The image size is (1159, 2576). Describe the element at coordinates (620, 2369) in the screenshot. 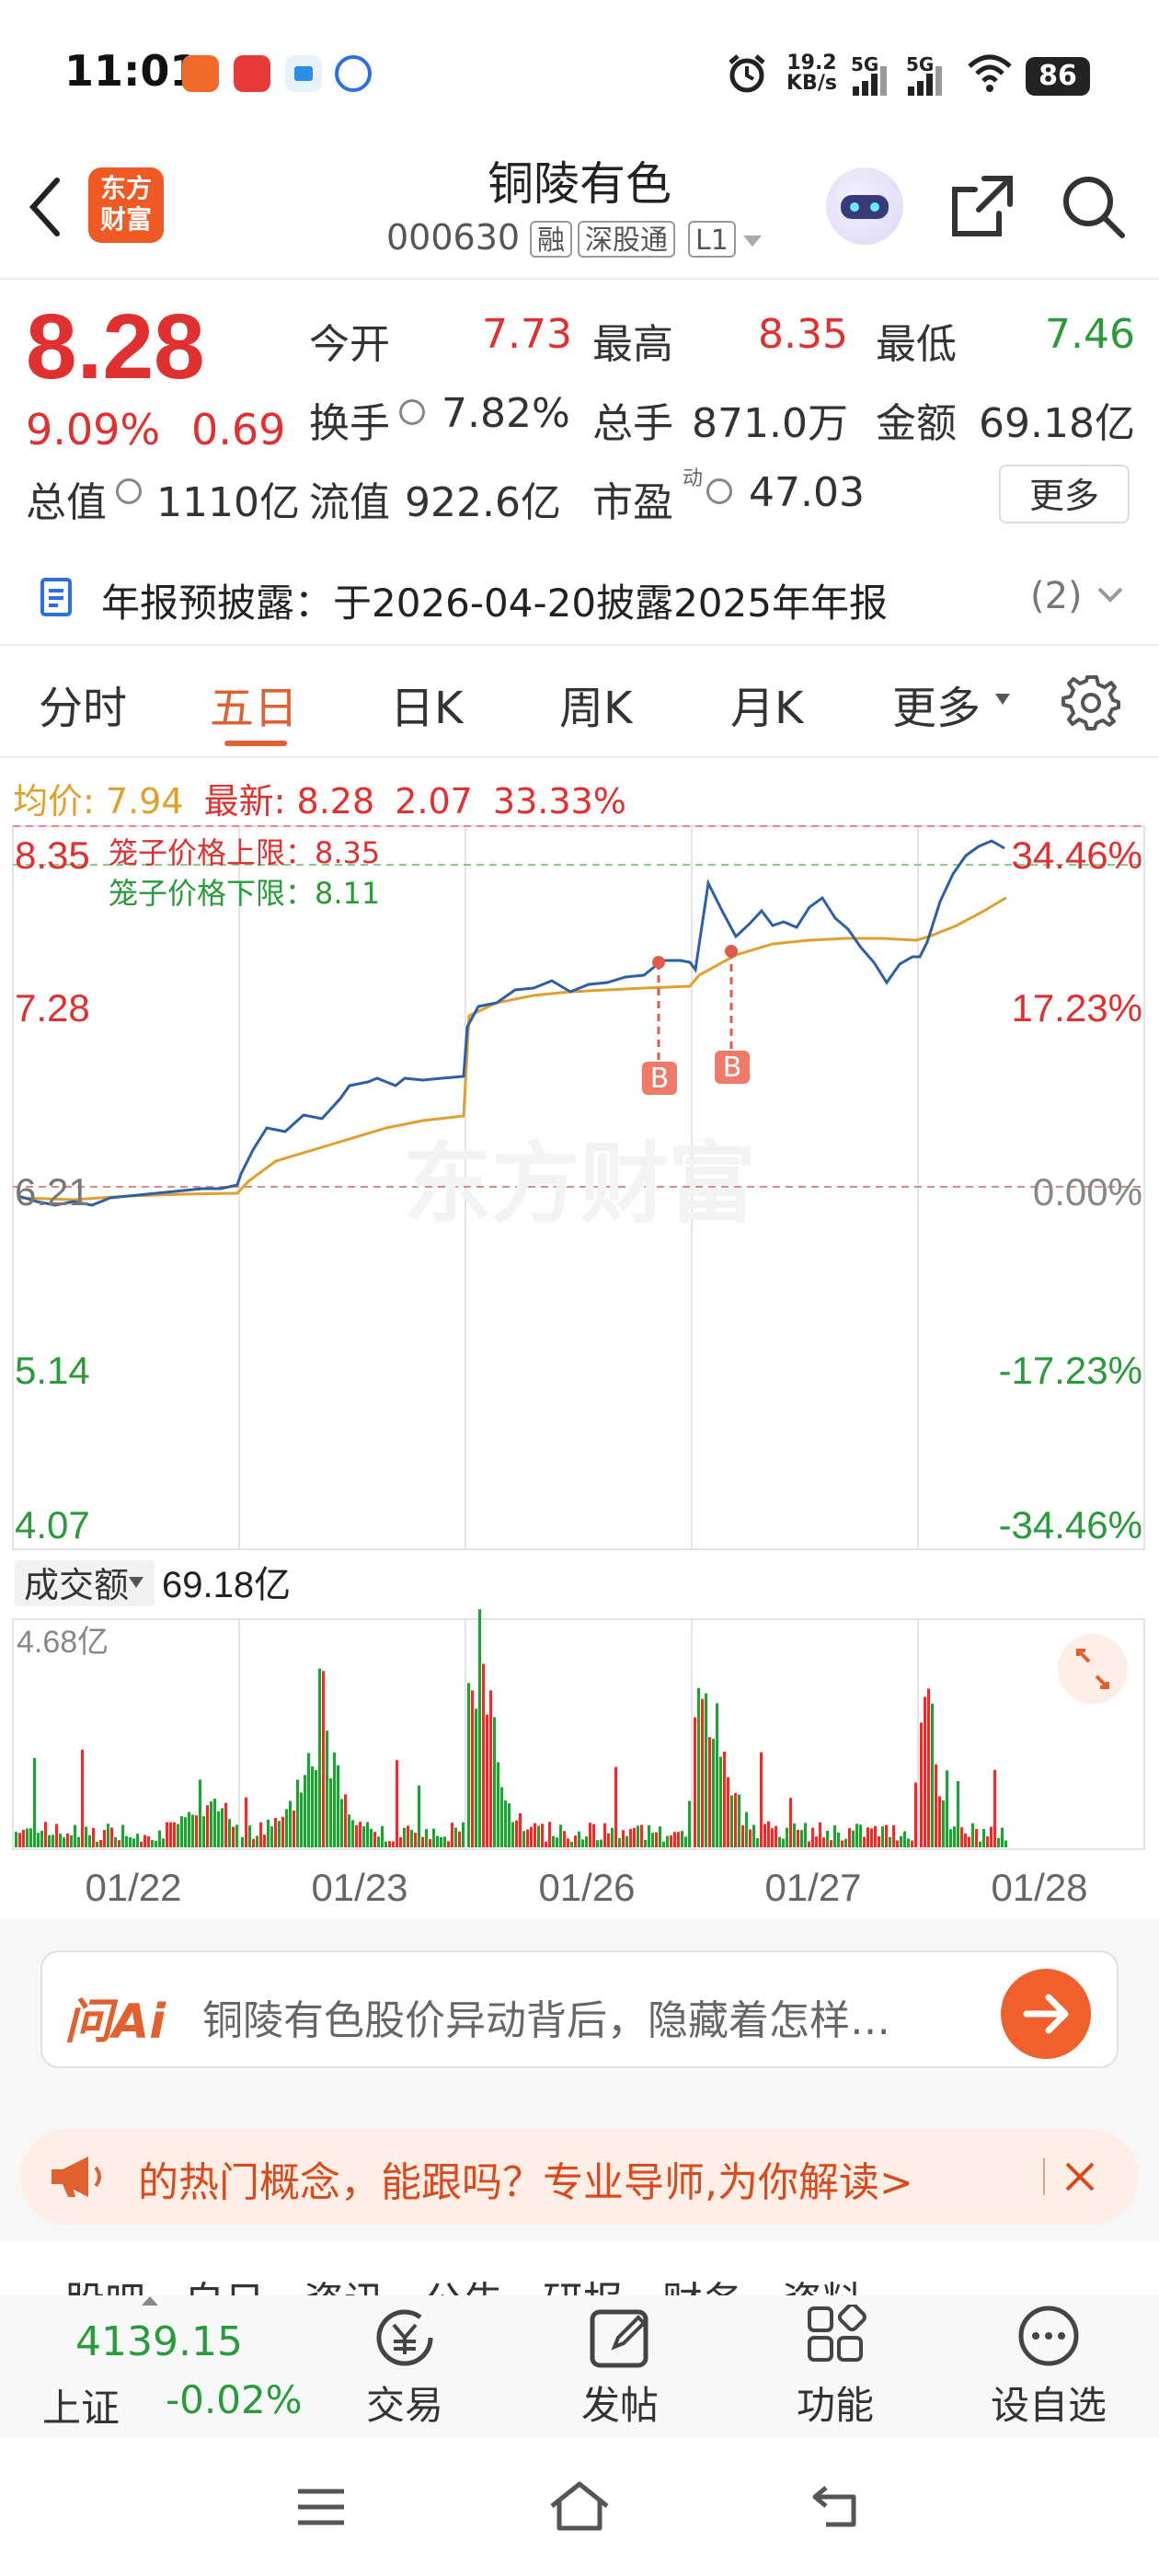

I see `nav-post: 发帖` at that location.